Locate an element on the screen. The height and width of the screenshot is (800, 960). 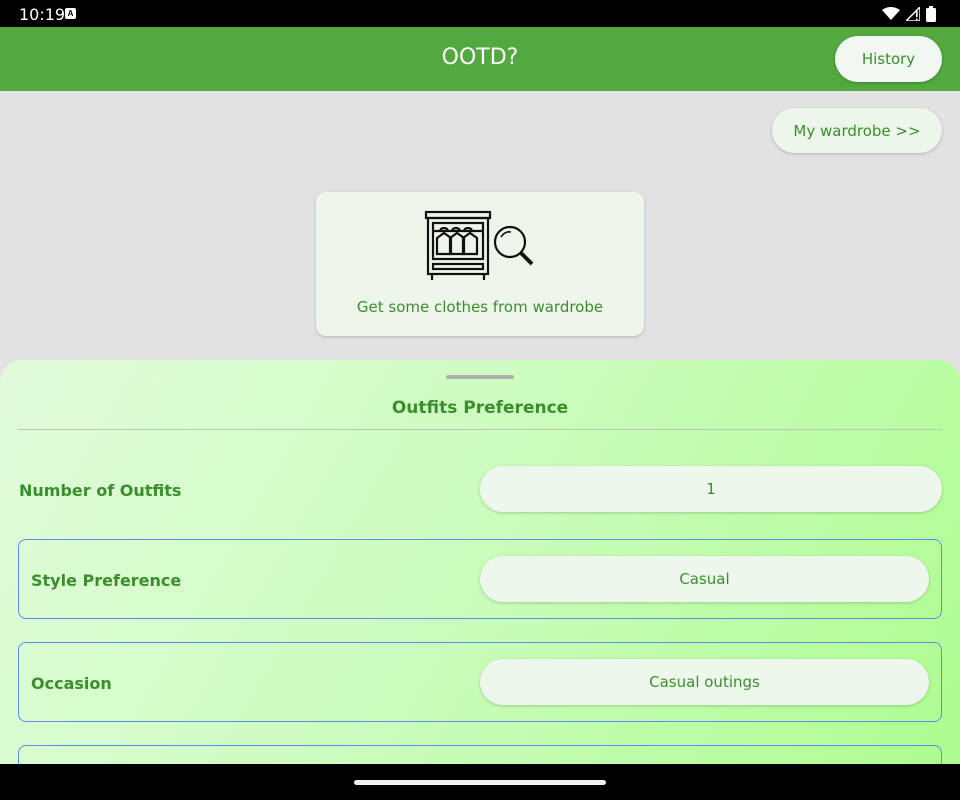
occasion-label: Occasion is located at coordinates (71, 683).